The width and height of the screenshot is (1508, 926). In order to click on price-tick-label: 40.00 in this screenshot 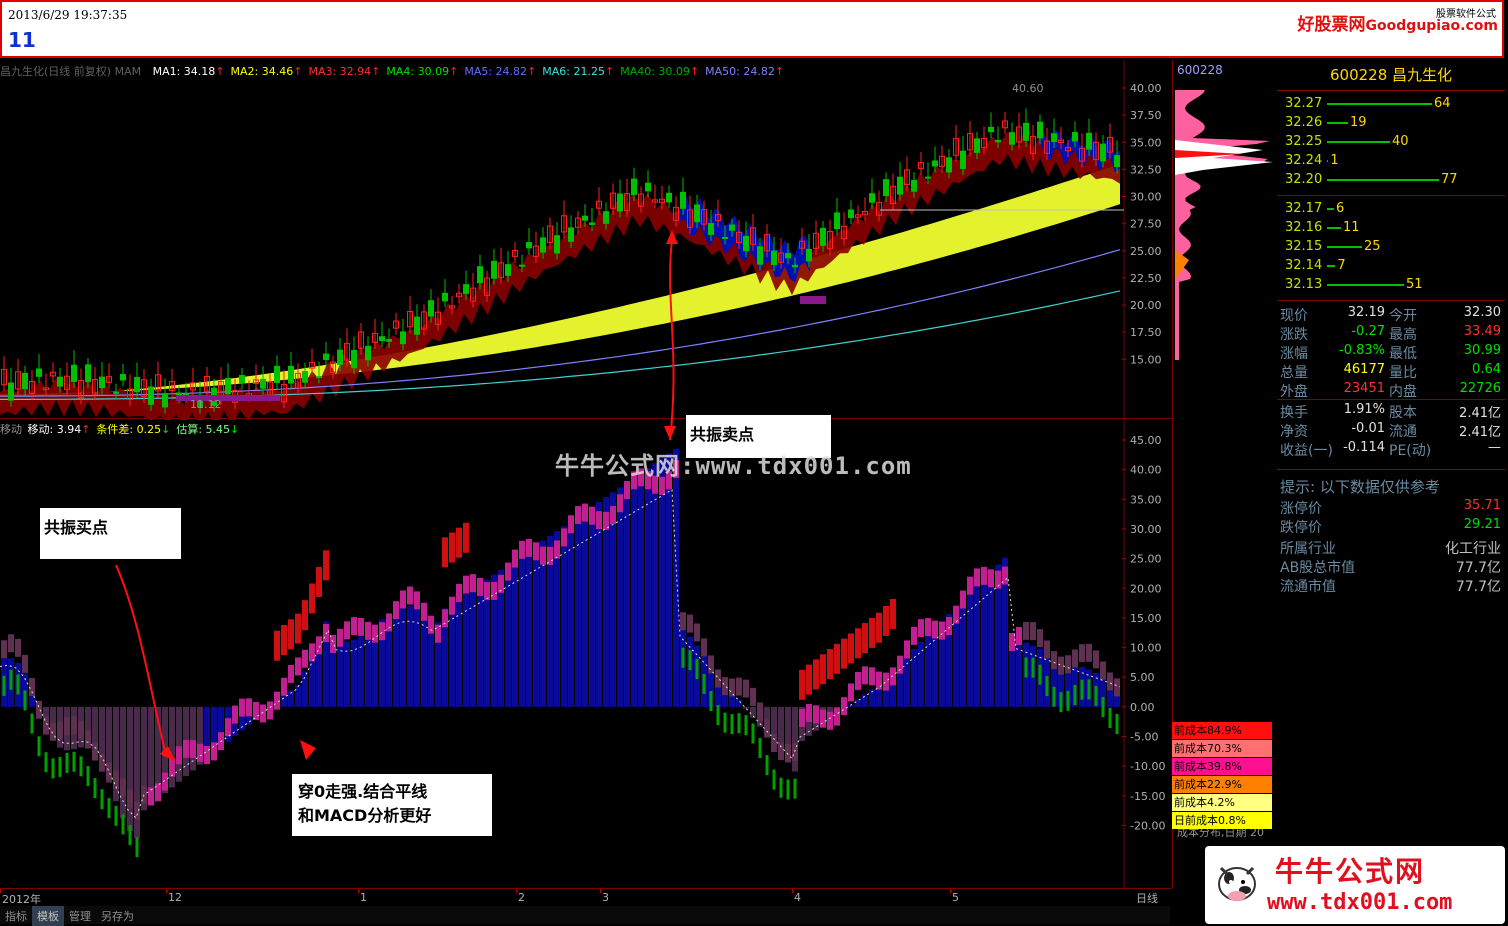, I will do `click(1146, 88)`.